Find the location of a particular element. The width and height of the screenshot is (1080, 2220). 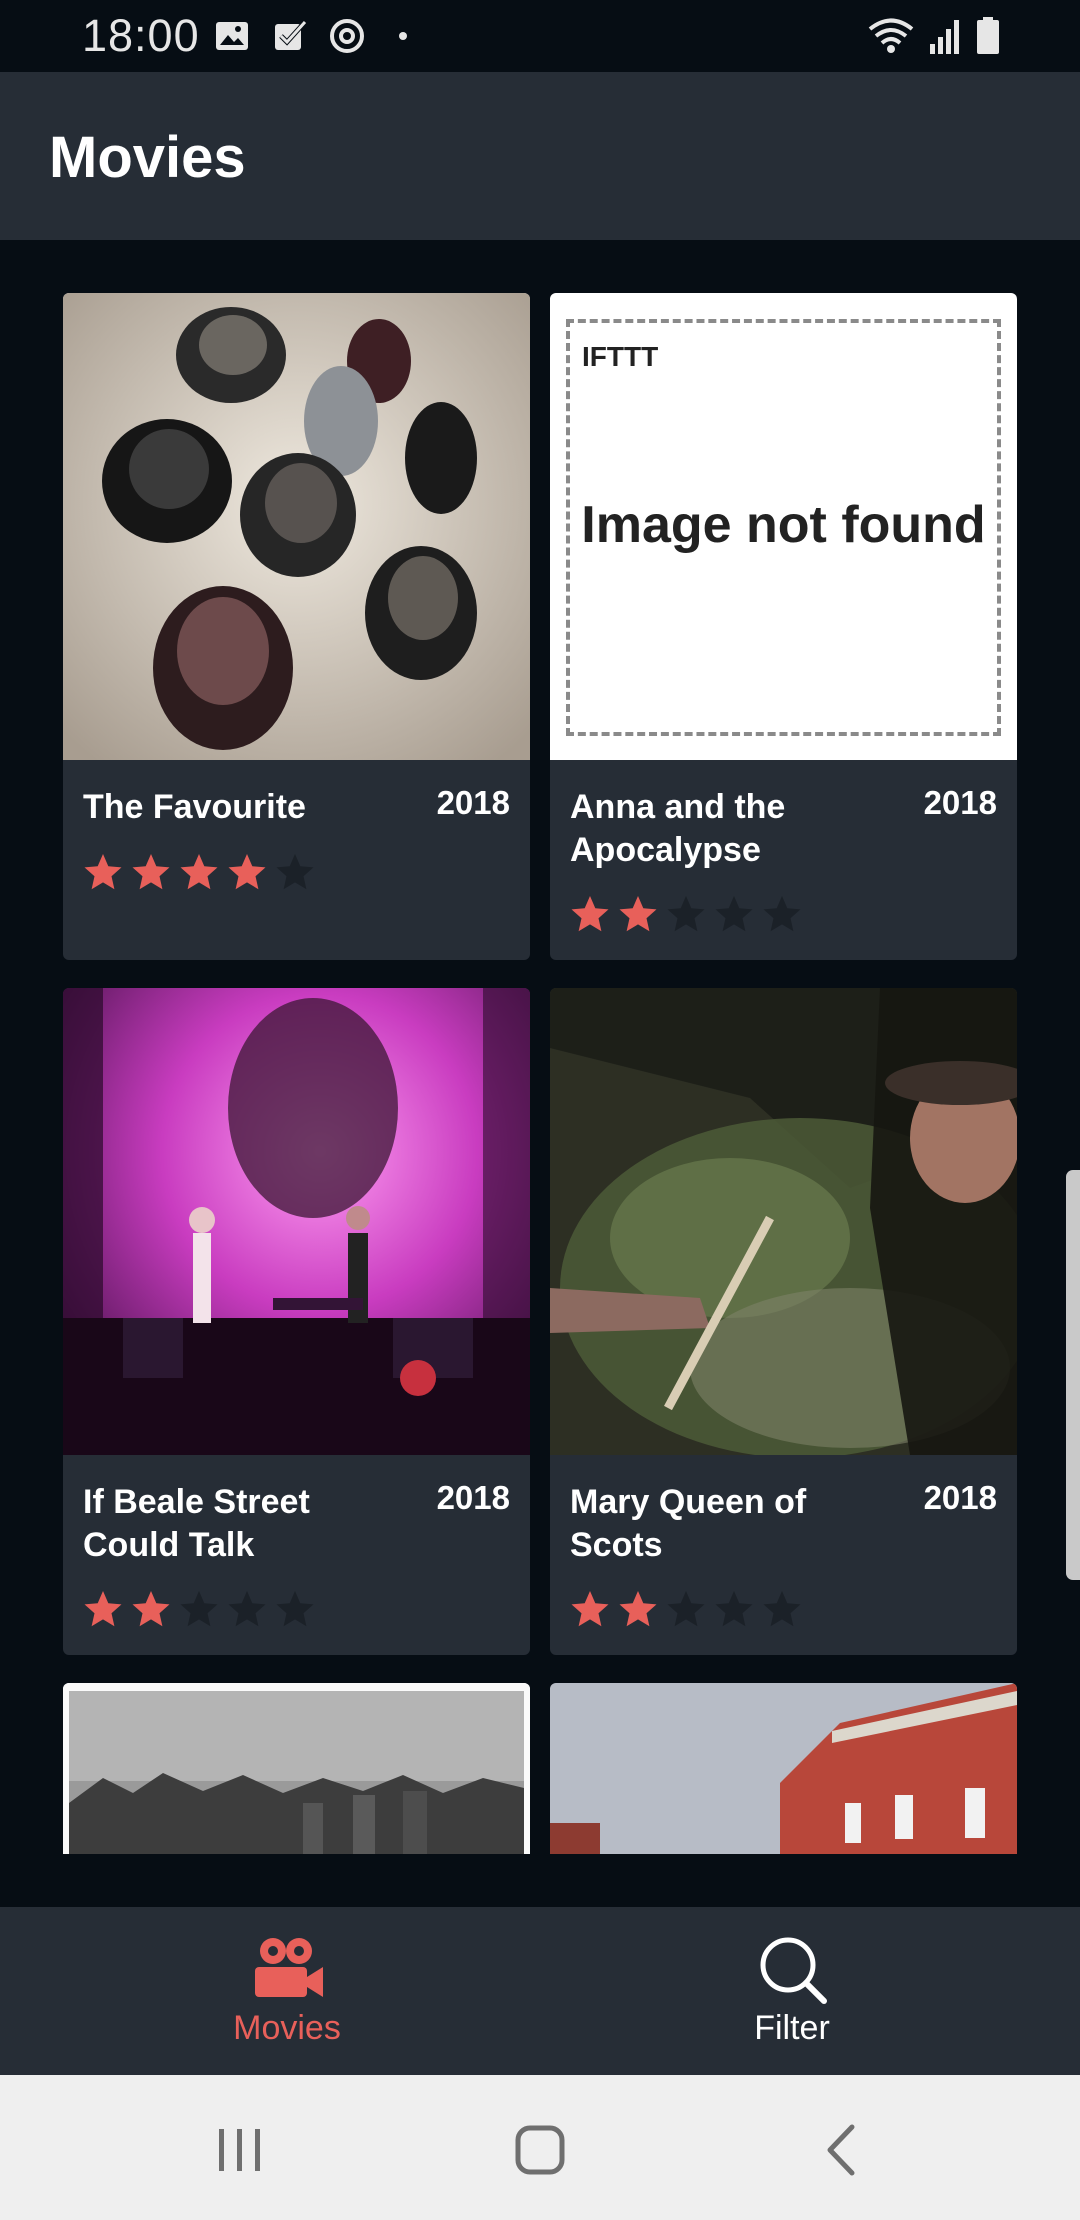

nav-tab-filter: Filter is located at coordinates (792, 1991).